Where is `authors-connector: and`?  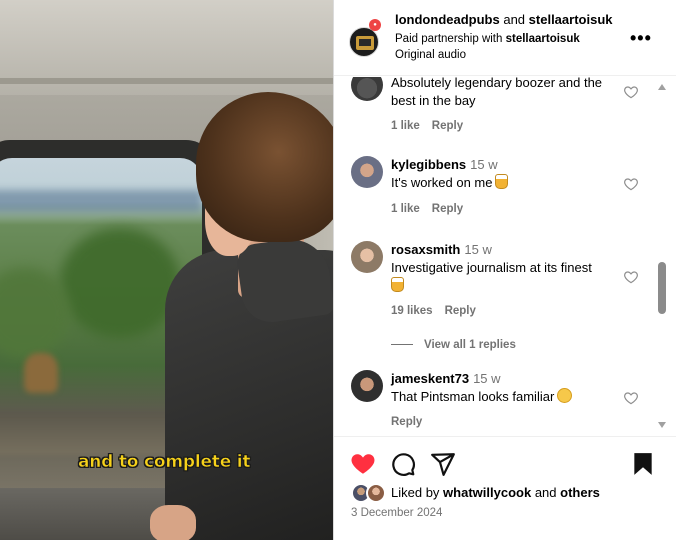
authors-connector: and is located at coordinates (514, 19).